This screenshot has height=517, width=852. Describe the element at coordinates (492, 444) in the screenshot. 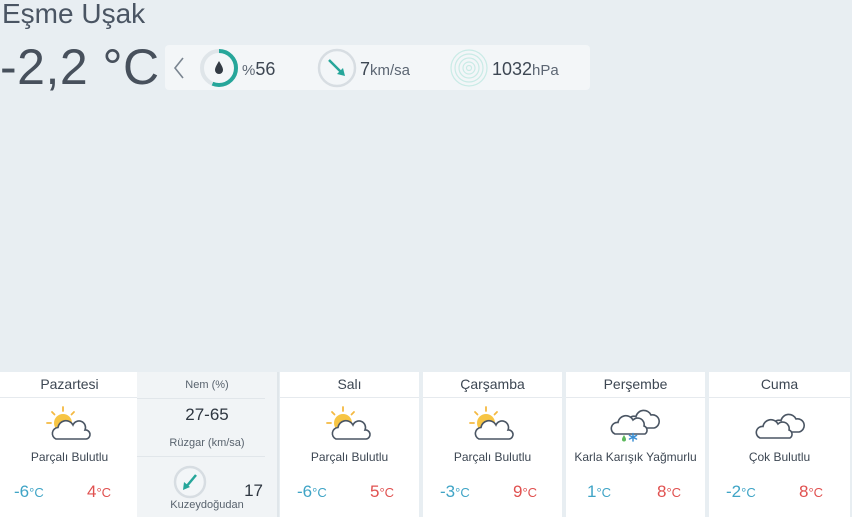

I see `forecast-day-wednesday: Çarşamba Parçalı Bulutlu -3°C 9°C` at that location.